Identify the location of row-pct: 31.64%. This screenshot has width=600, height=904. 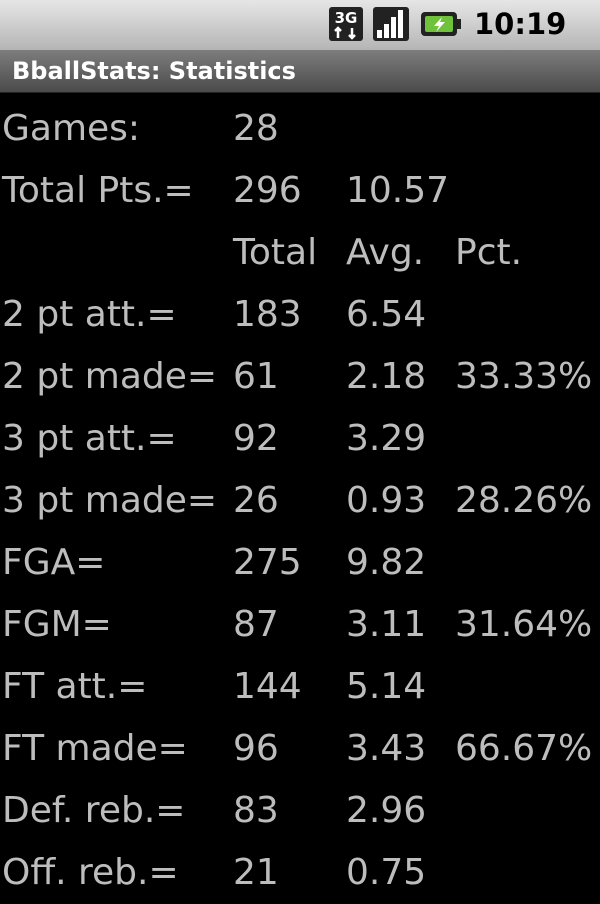
(524, 624).